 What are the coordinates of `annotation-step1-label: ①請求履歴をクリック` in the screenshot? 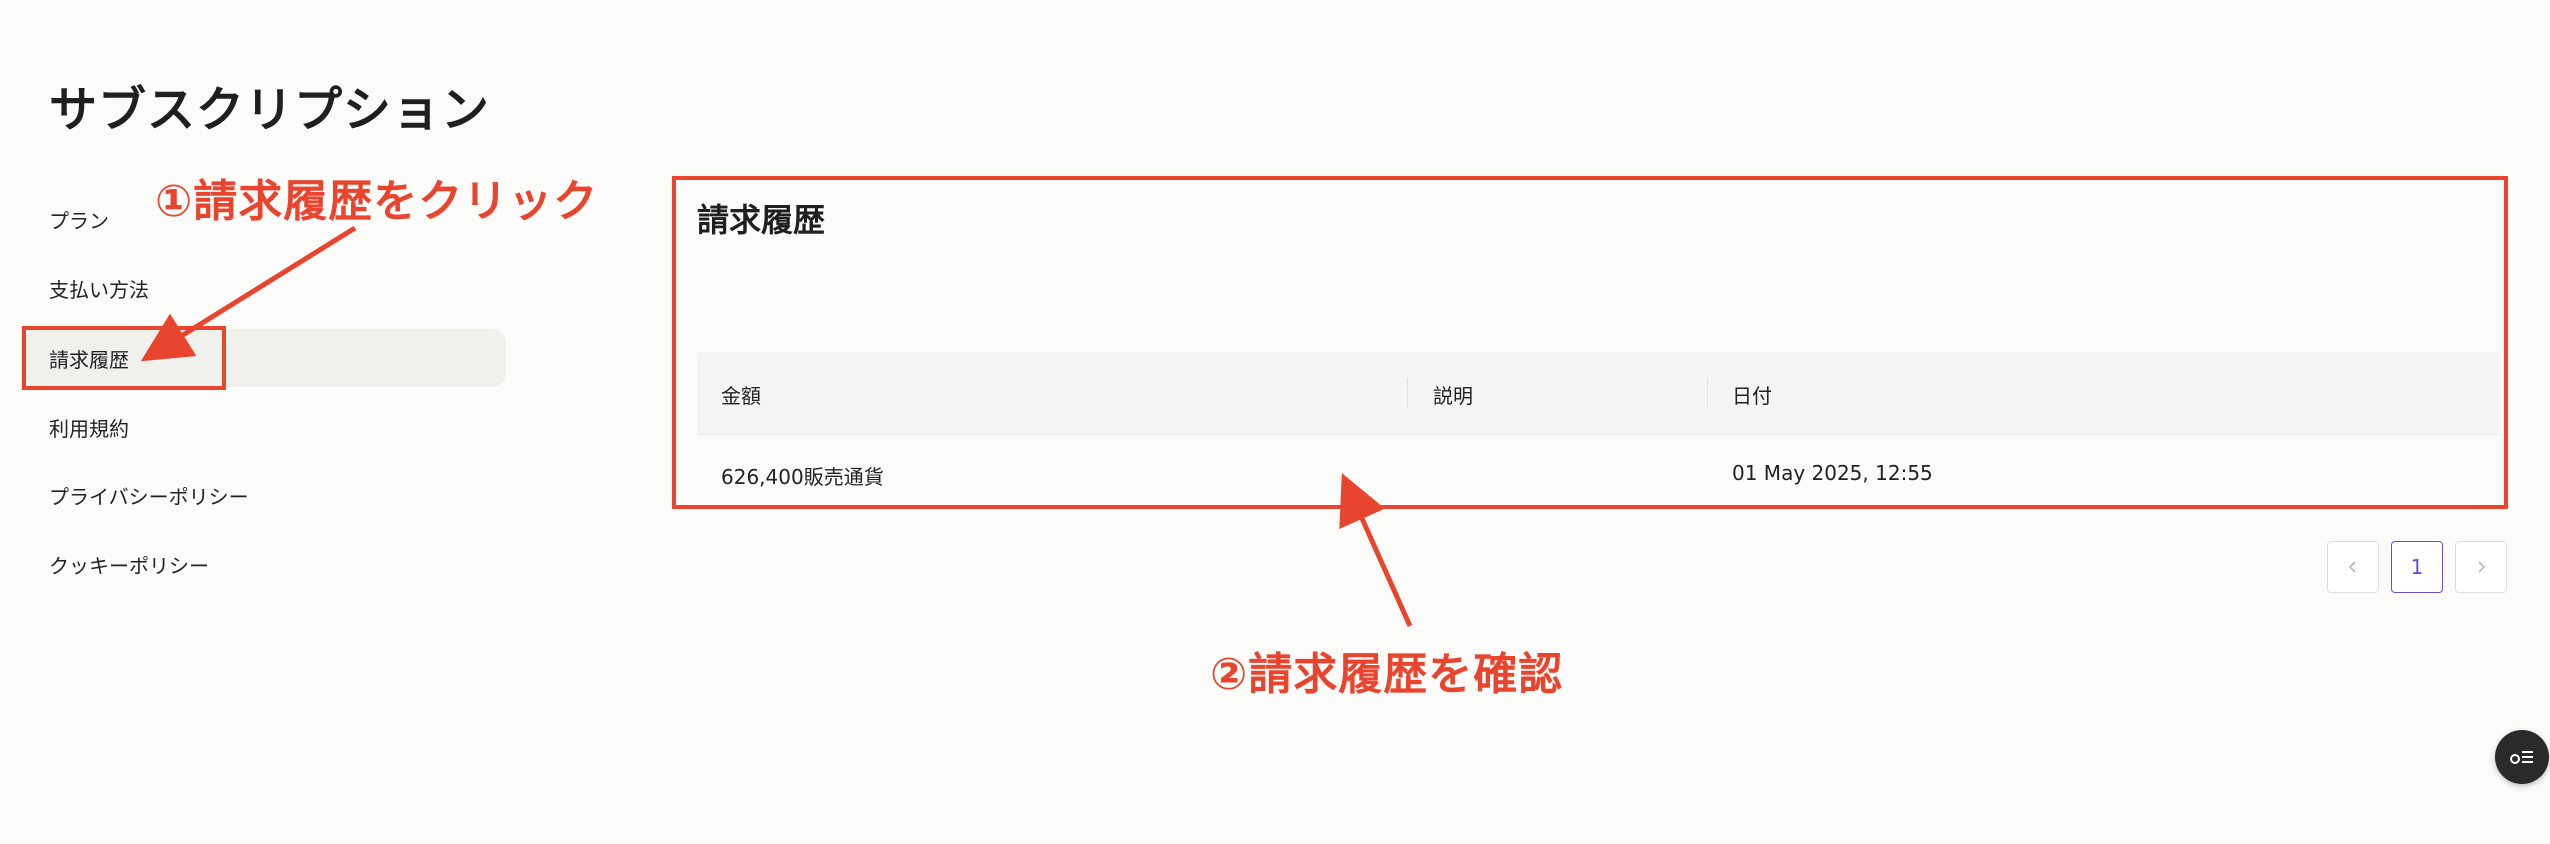 It's located at (377, 201).